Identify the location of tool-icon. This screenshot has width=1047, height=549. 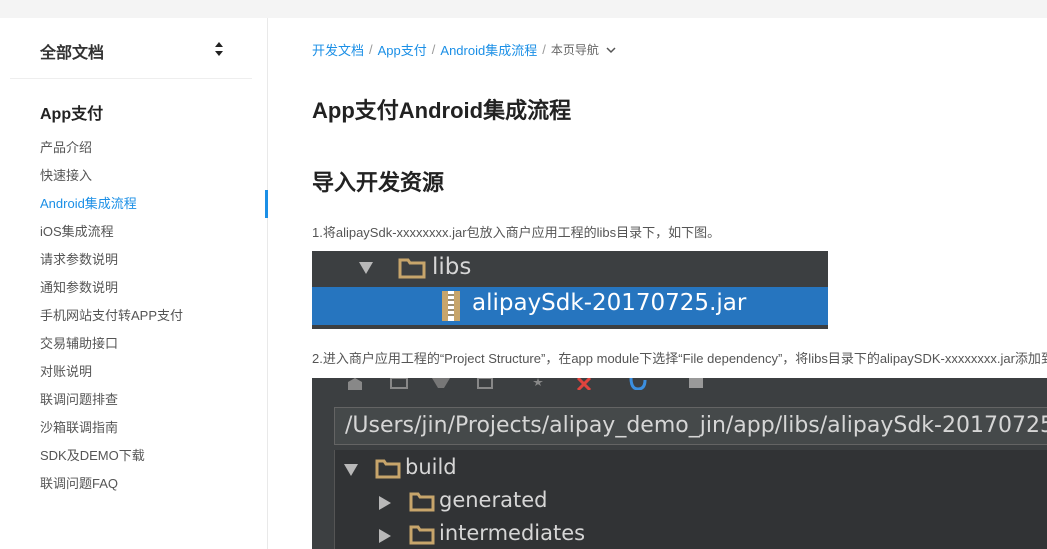
(441, 383).